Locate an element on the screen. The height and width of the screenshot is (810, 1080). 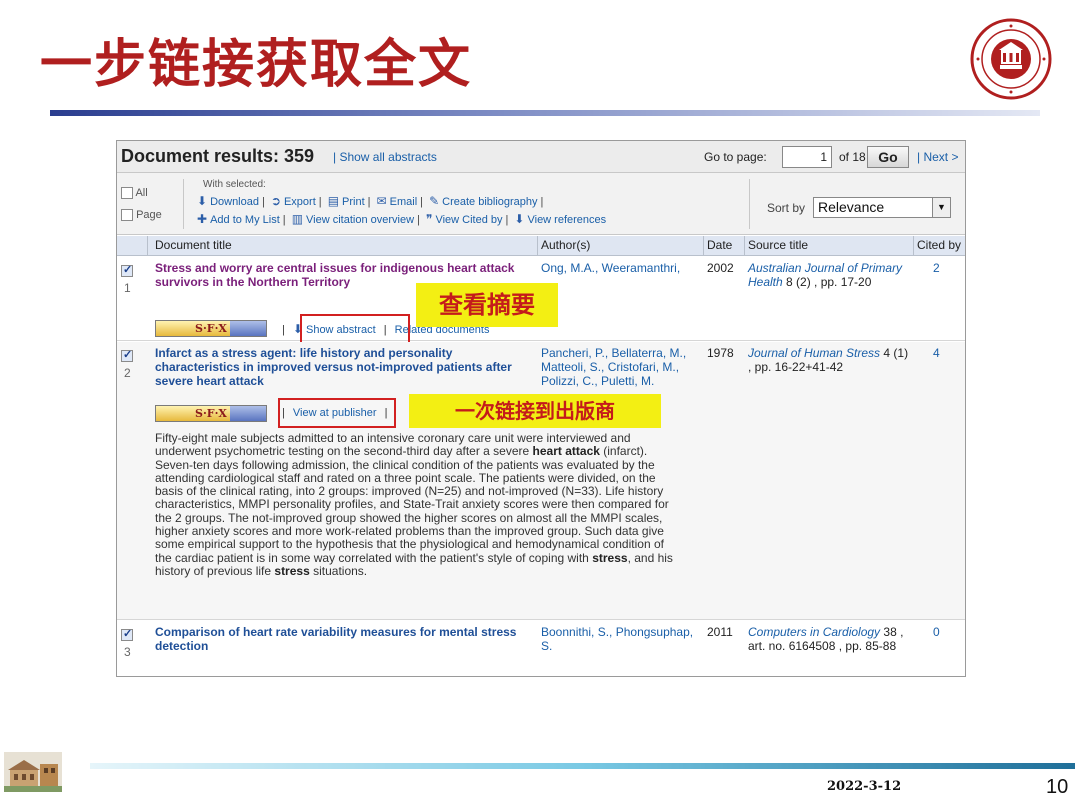
column-cited-by: Cited by is located at coordinates (939, 245).